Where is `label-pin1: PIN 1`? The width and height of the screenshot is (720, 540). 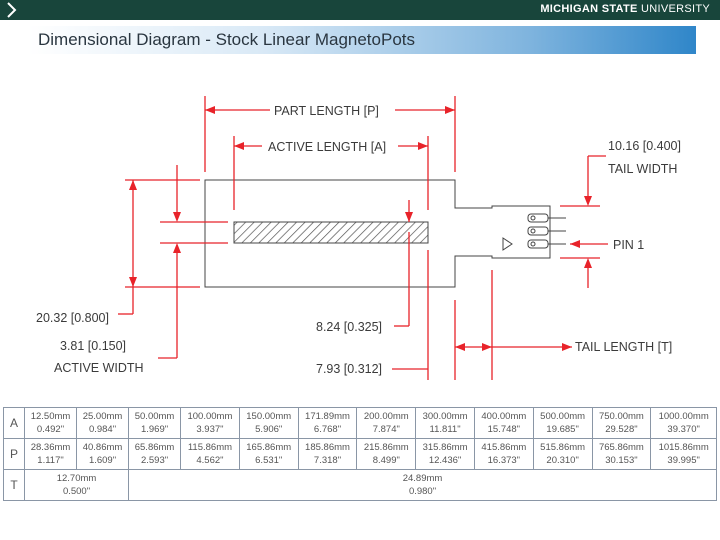 label-pin1: PIN 1 is located at coordinates (628, 245).